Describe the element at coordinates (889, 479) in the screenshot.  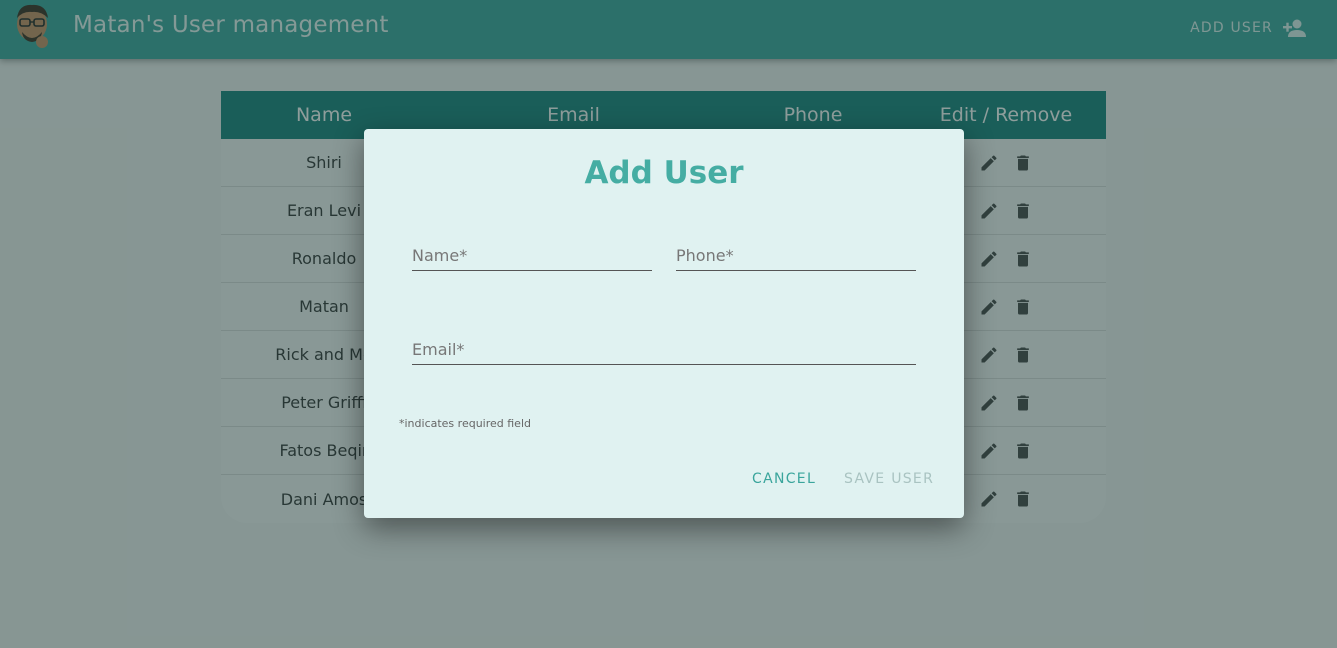
I see `save-user-button: SAVE USER` at that location.